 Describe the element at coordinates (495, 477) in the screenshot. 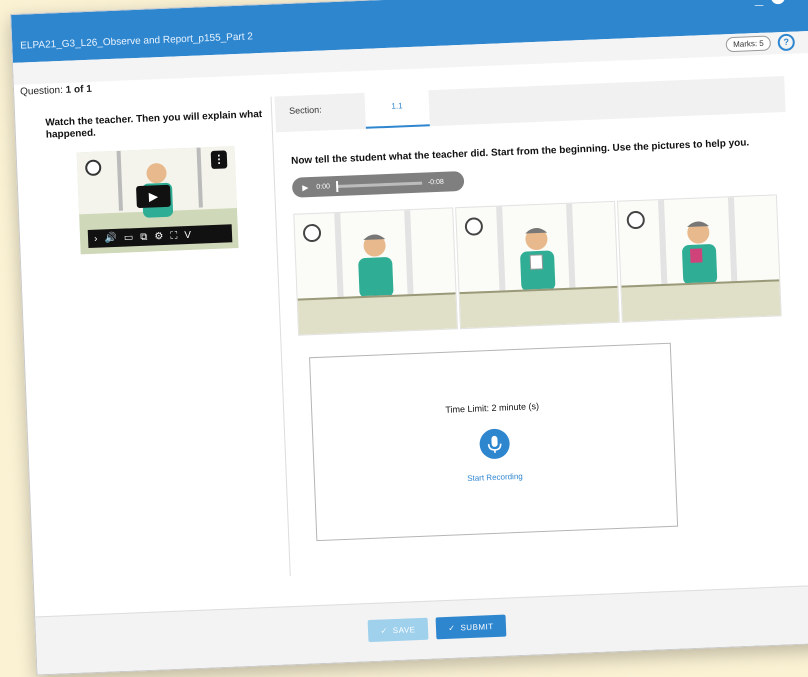

I see `start-recording-link: Start Recording` at that location.